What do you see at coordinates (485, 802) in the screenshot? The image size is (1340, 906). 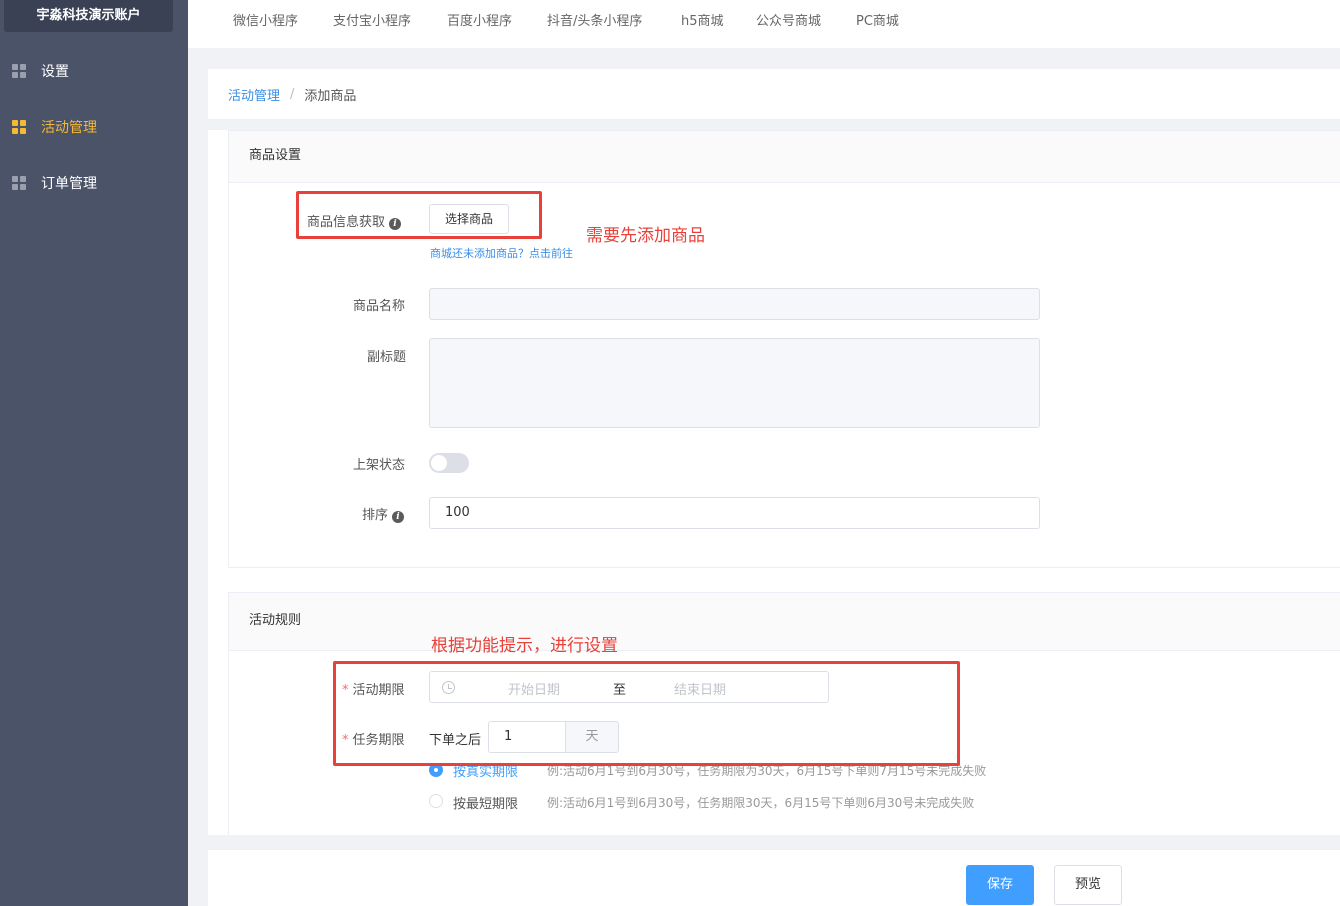 I see `shortest-period-label: 按最短期限` at bounding box center [485, 802].